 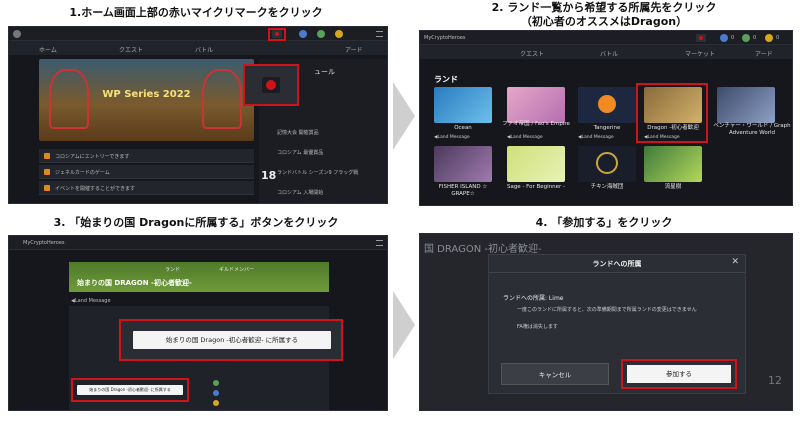 I want to click on p2-nav: クエスト バトル マーケット アード, so click(x=606, y=52).